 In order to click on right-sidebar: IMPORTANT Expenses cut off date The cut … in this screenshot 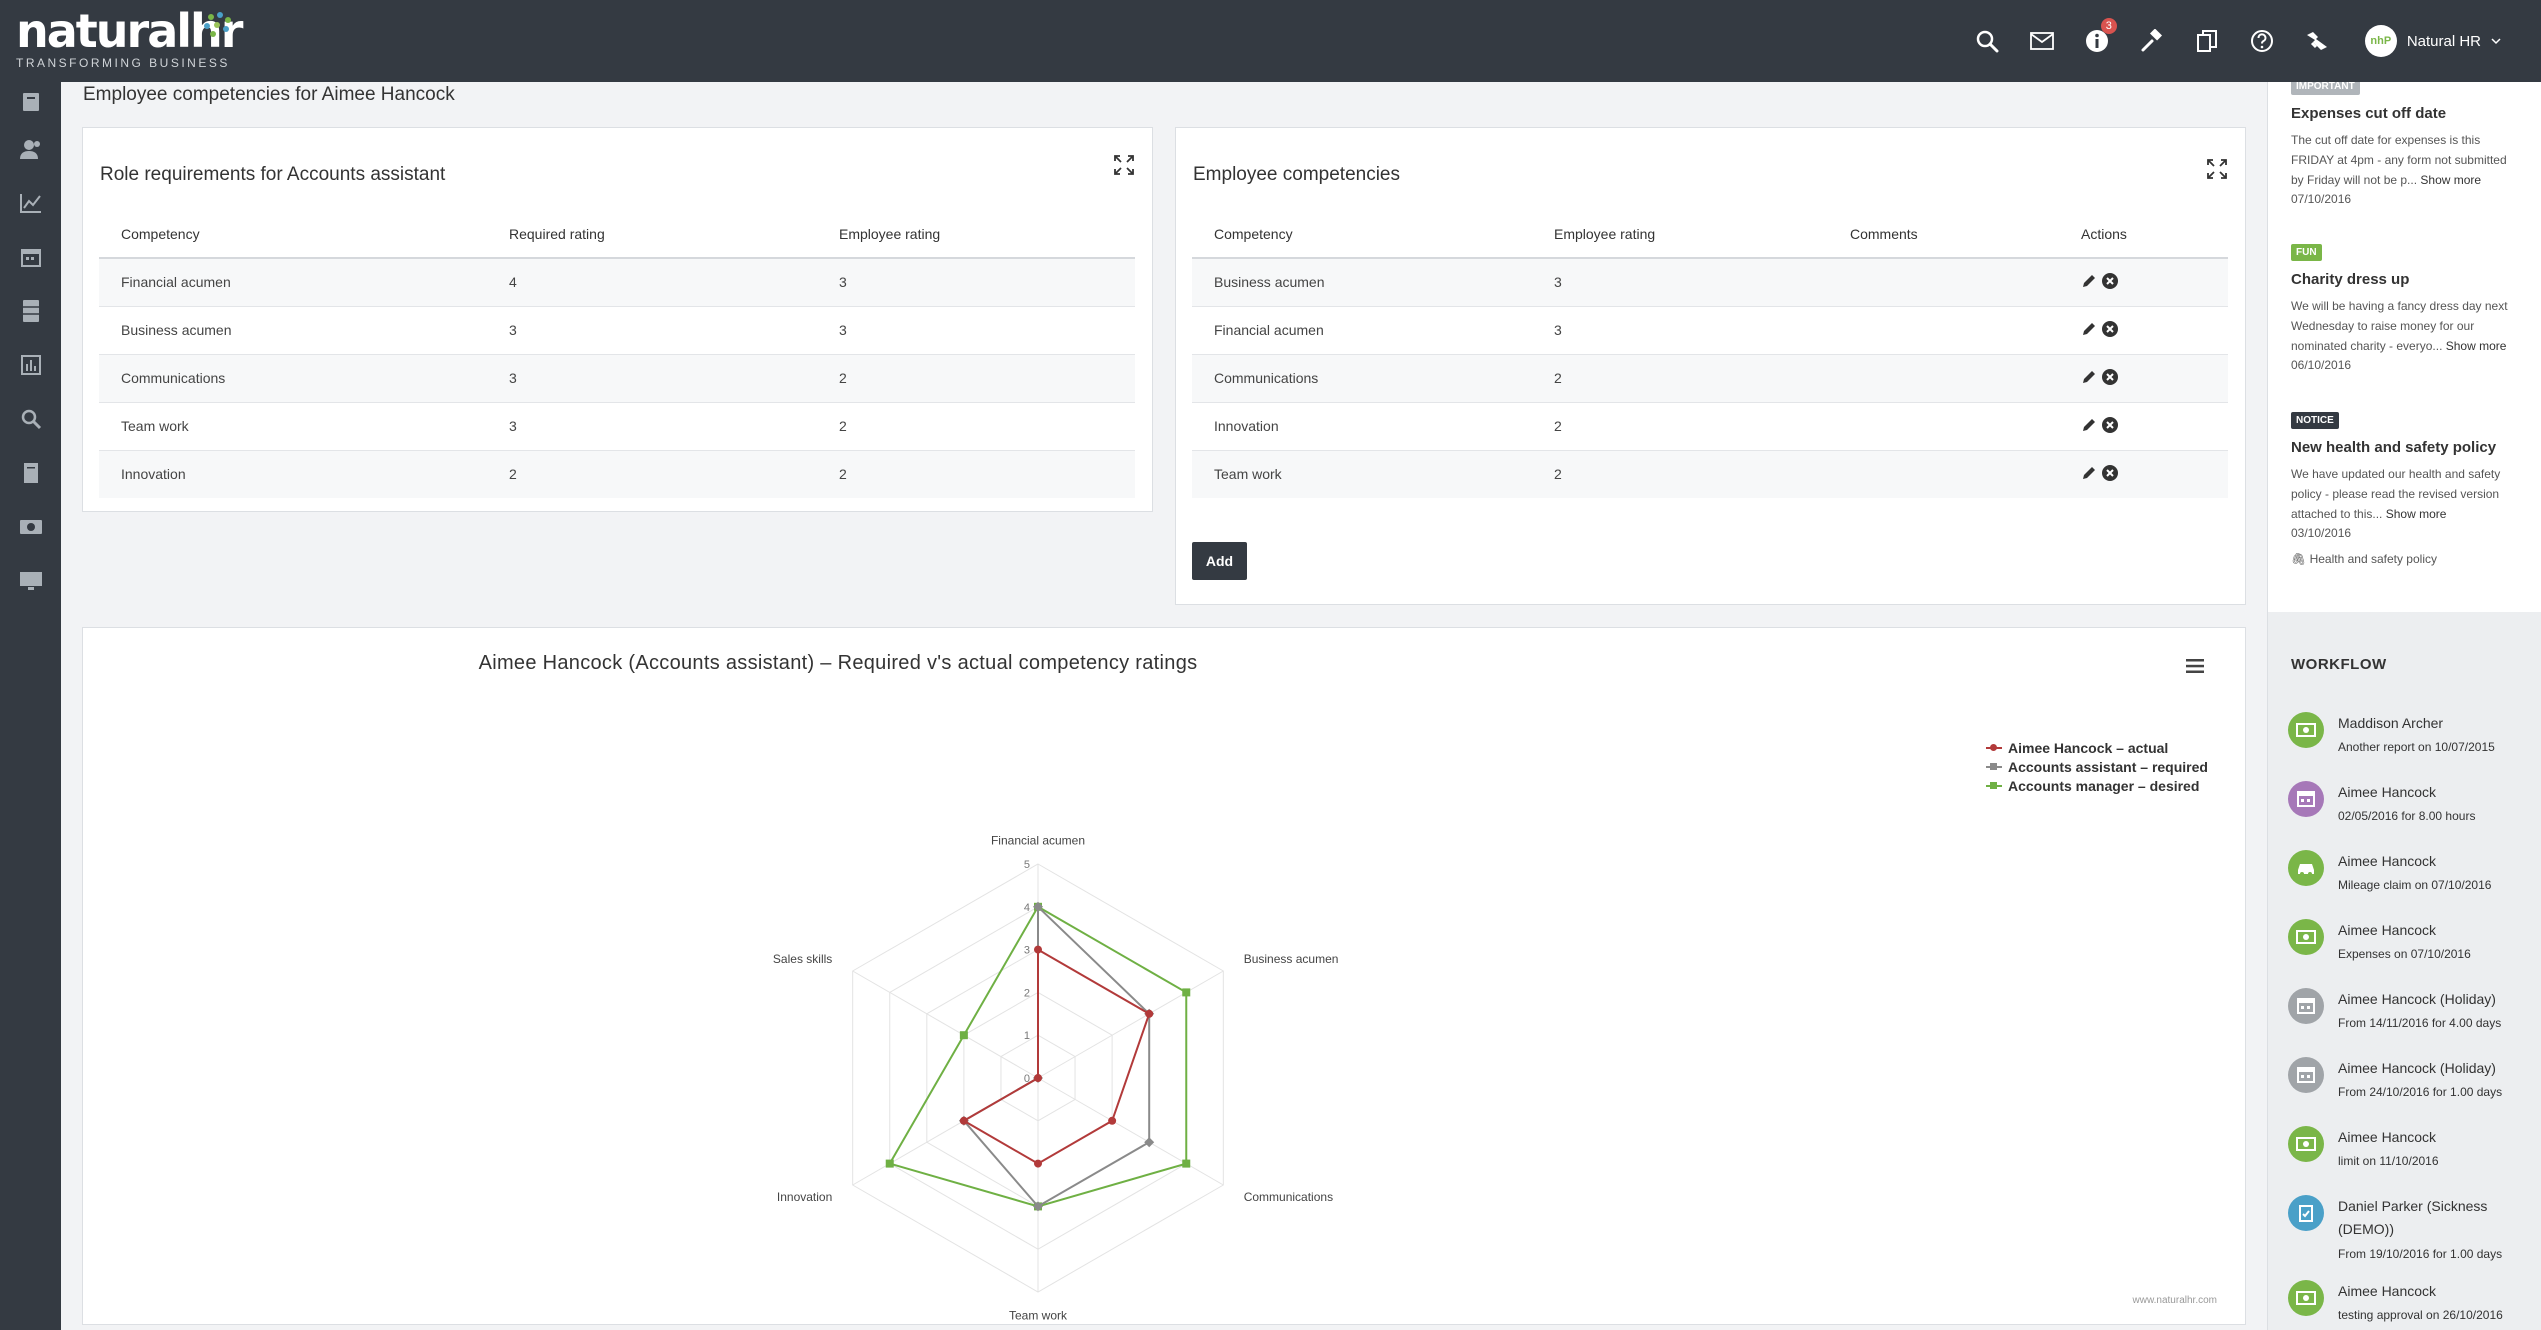, I will do `click(2404, 704)`.